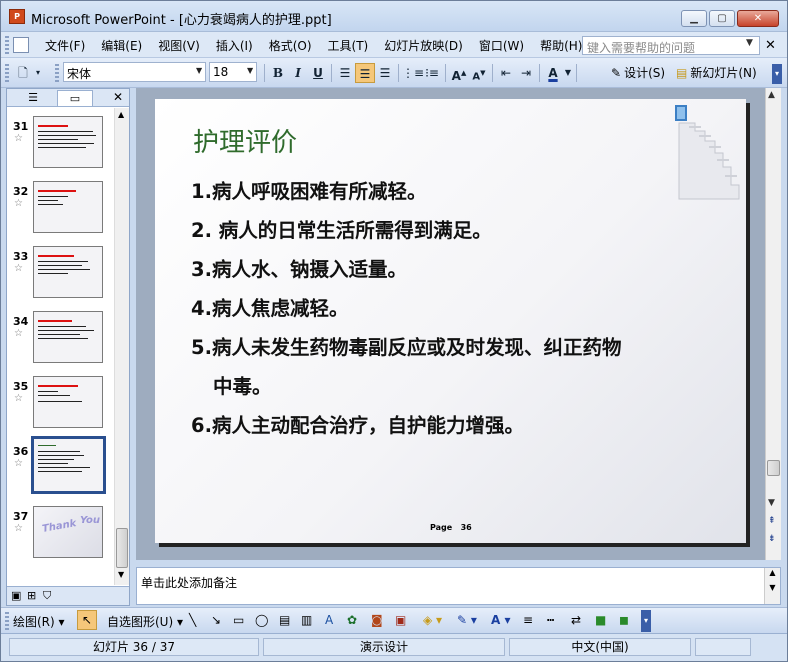 This screenshot has width=788, height=662. I want to click on slide-thumbnail-37: Thank You, so click(68, 532).